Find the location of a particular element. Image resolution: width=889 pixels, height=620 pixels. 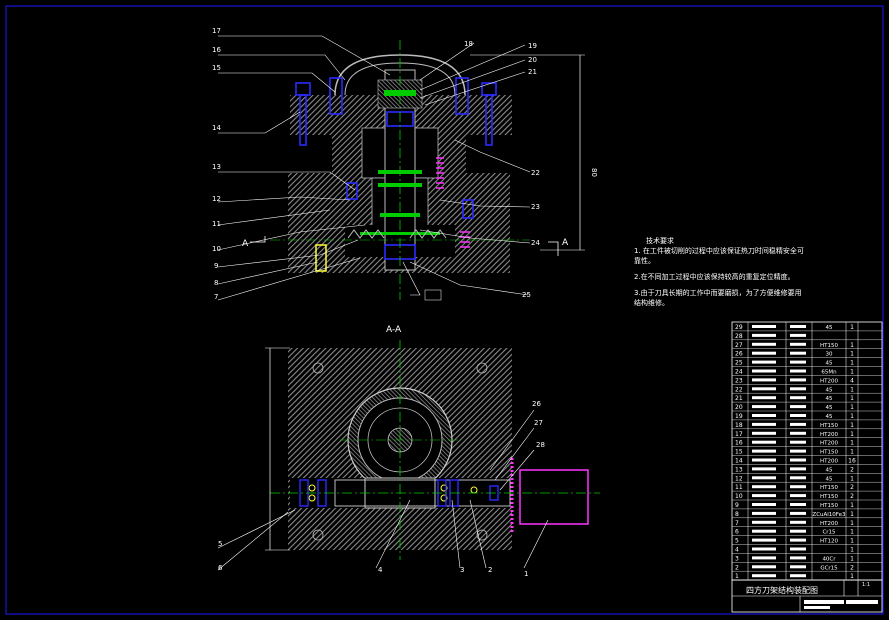

parts-table-row: 9 HT150 1 is located at coordinates (794, 505).